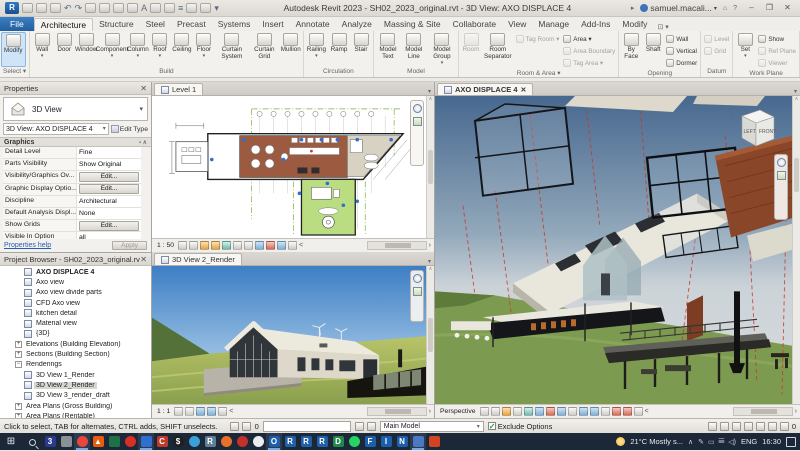  I want to click on tag-by-category-icon, so click(133, 8).